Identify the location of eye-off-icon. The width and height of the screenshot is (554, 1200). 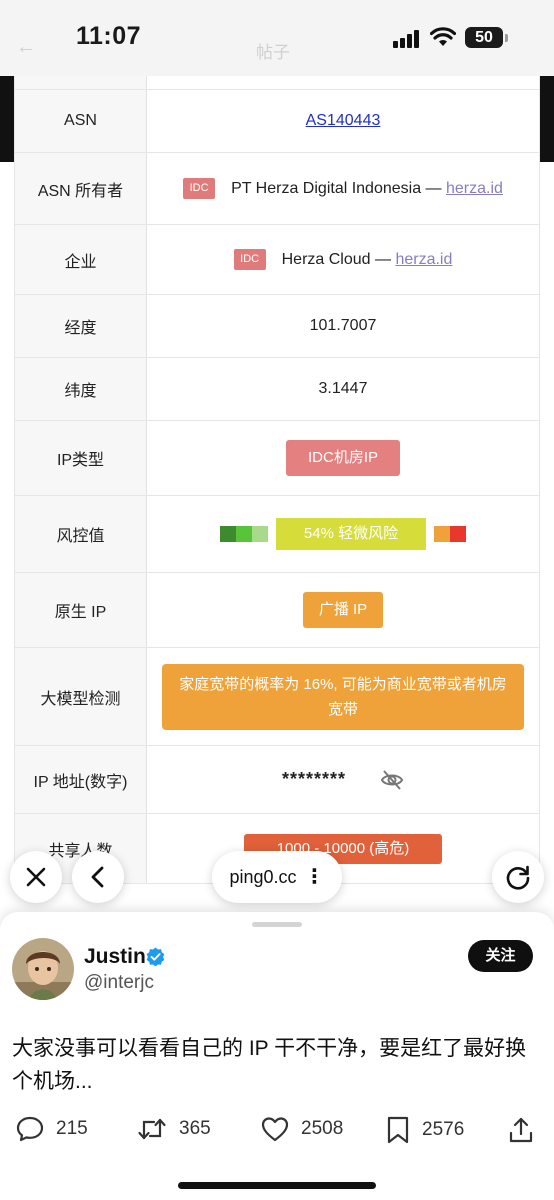
(392, 780).